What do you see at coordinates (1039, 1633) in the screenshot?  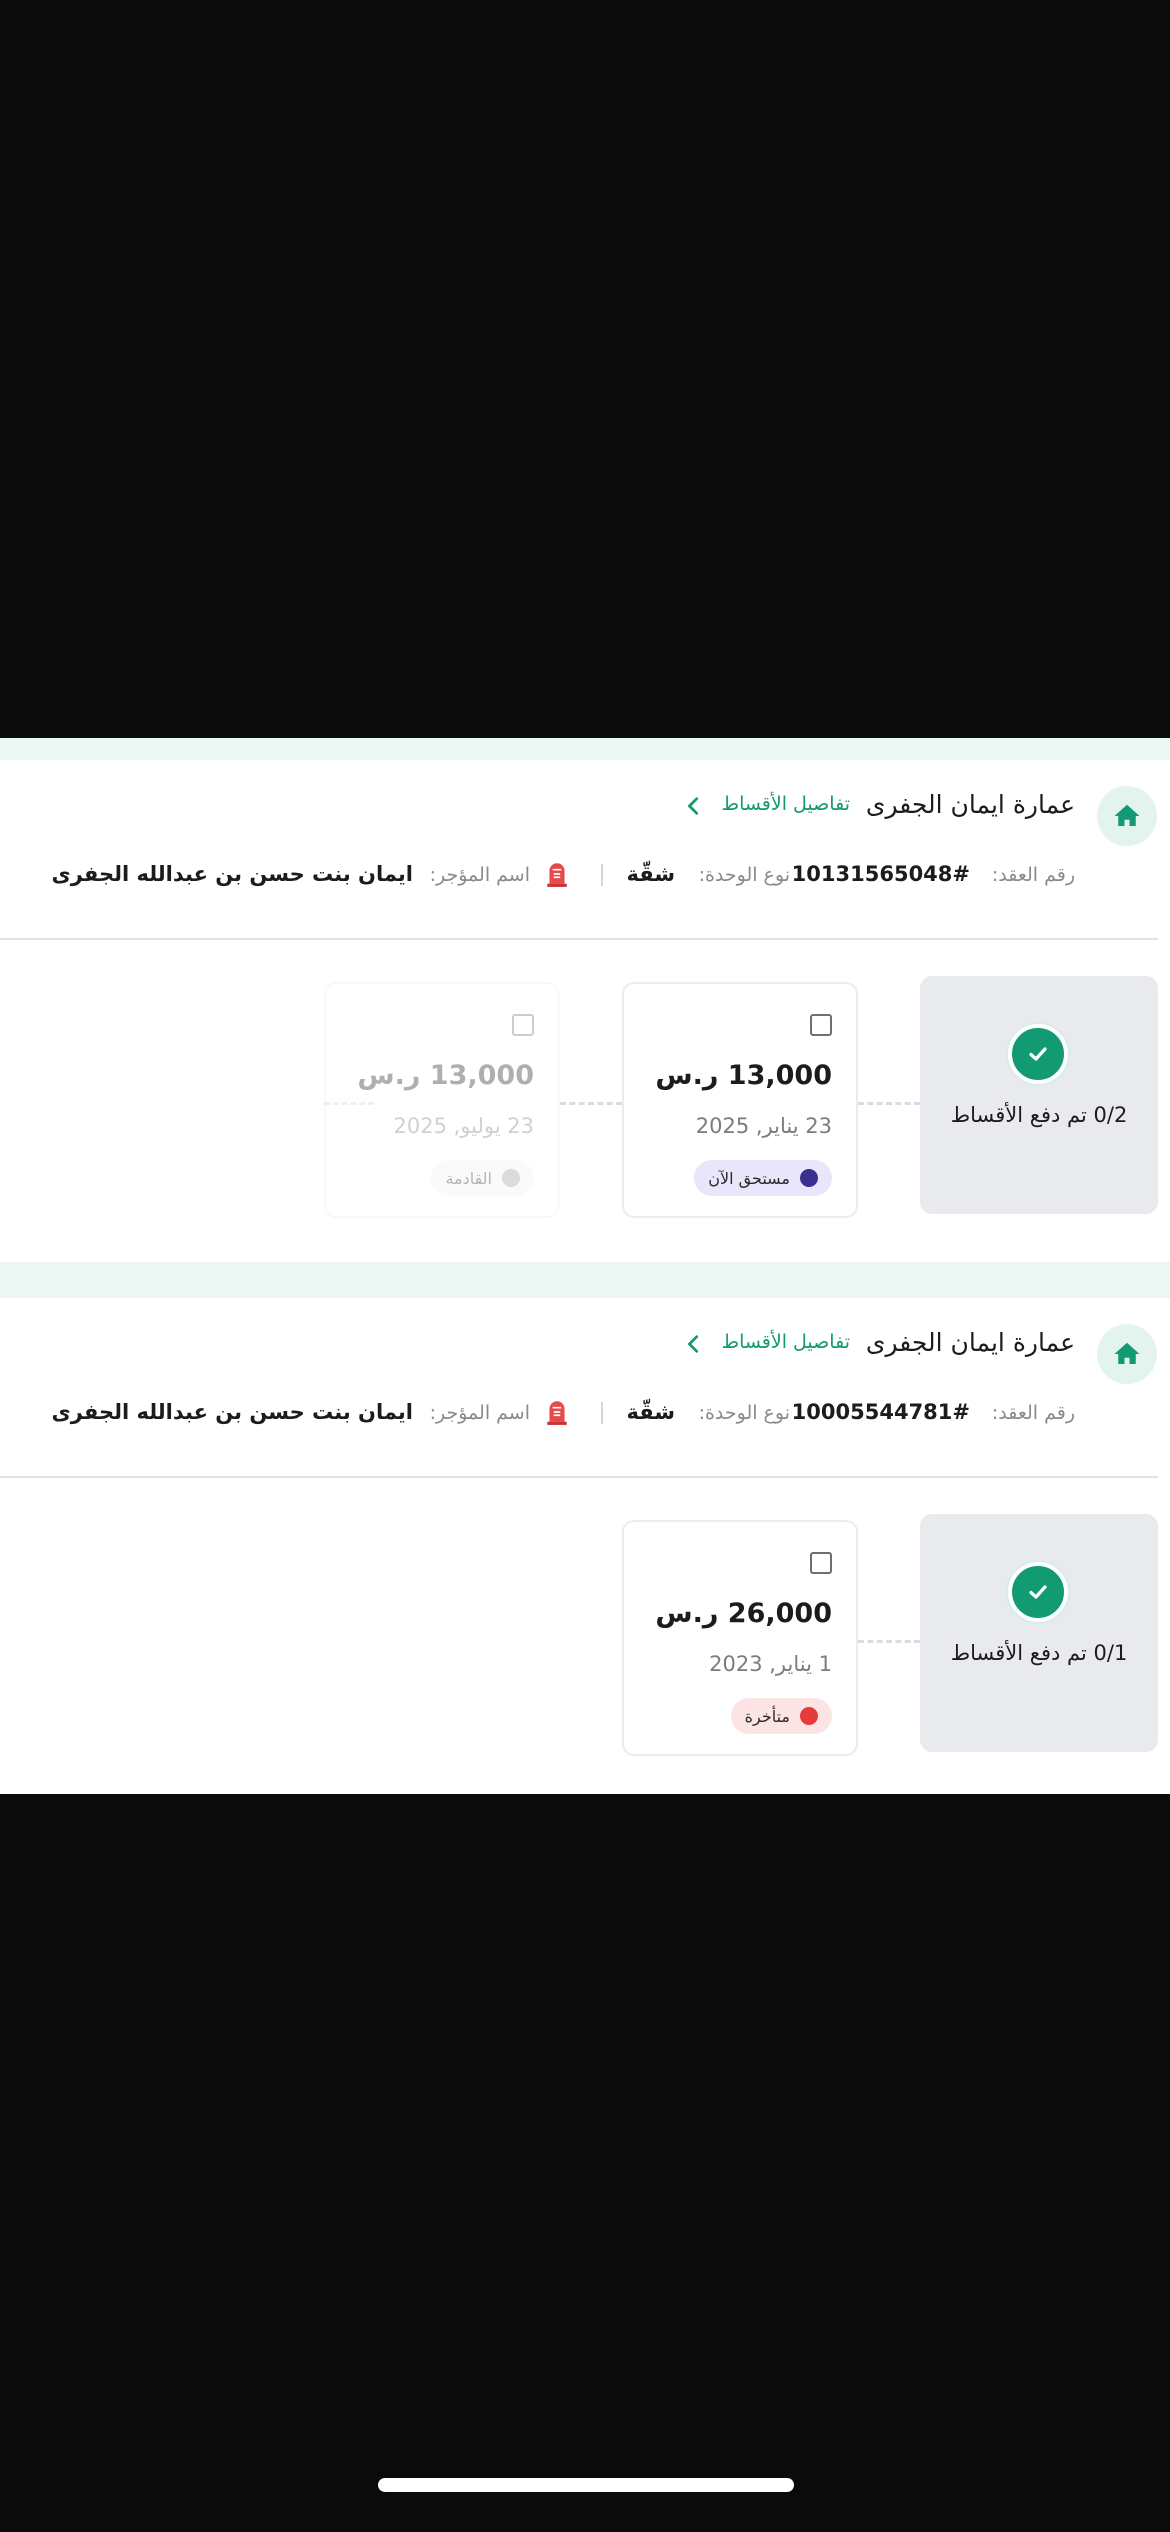 I see `payment-summary: 0/1 تم دفع الأقساط` at bounding box center [1039, 1633].